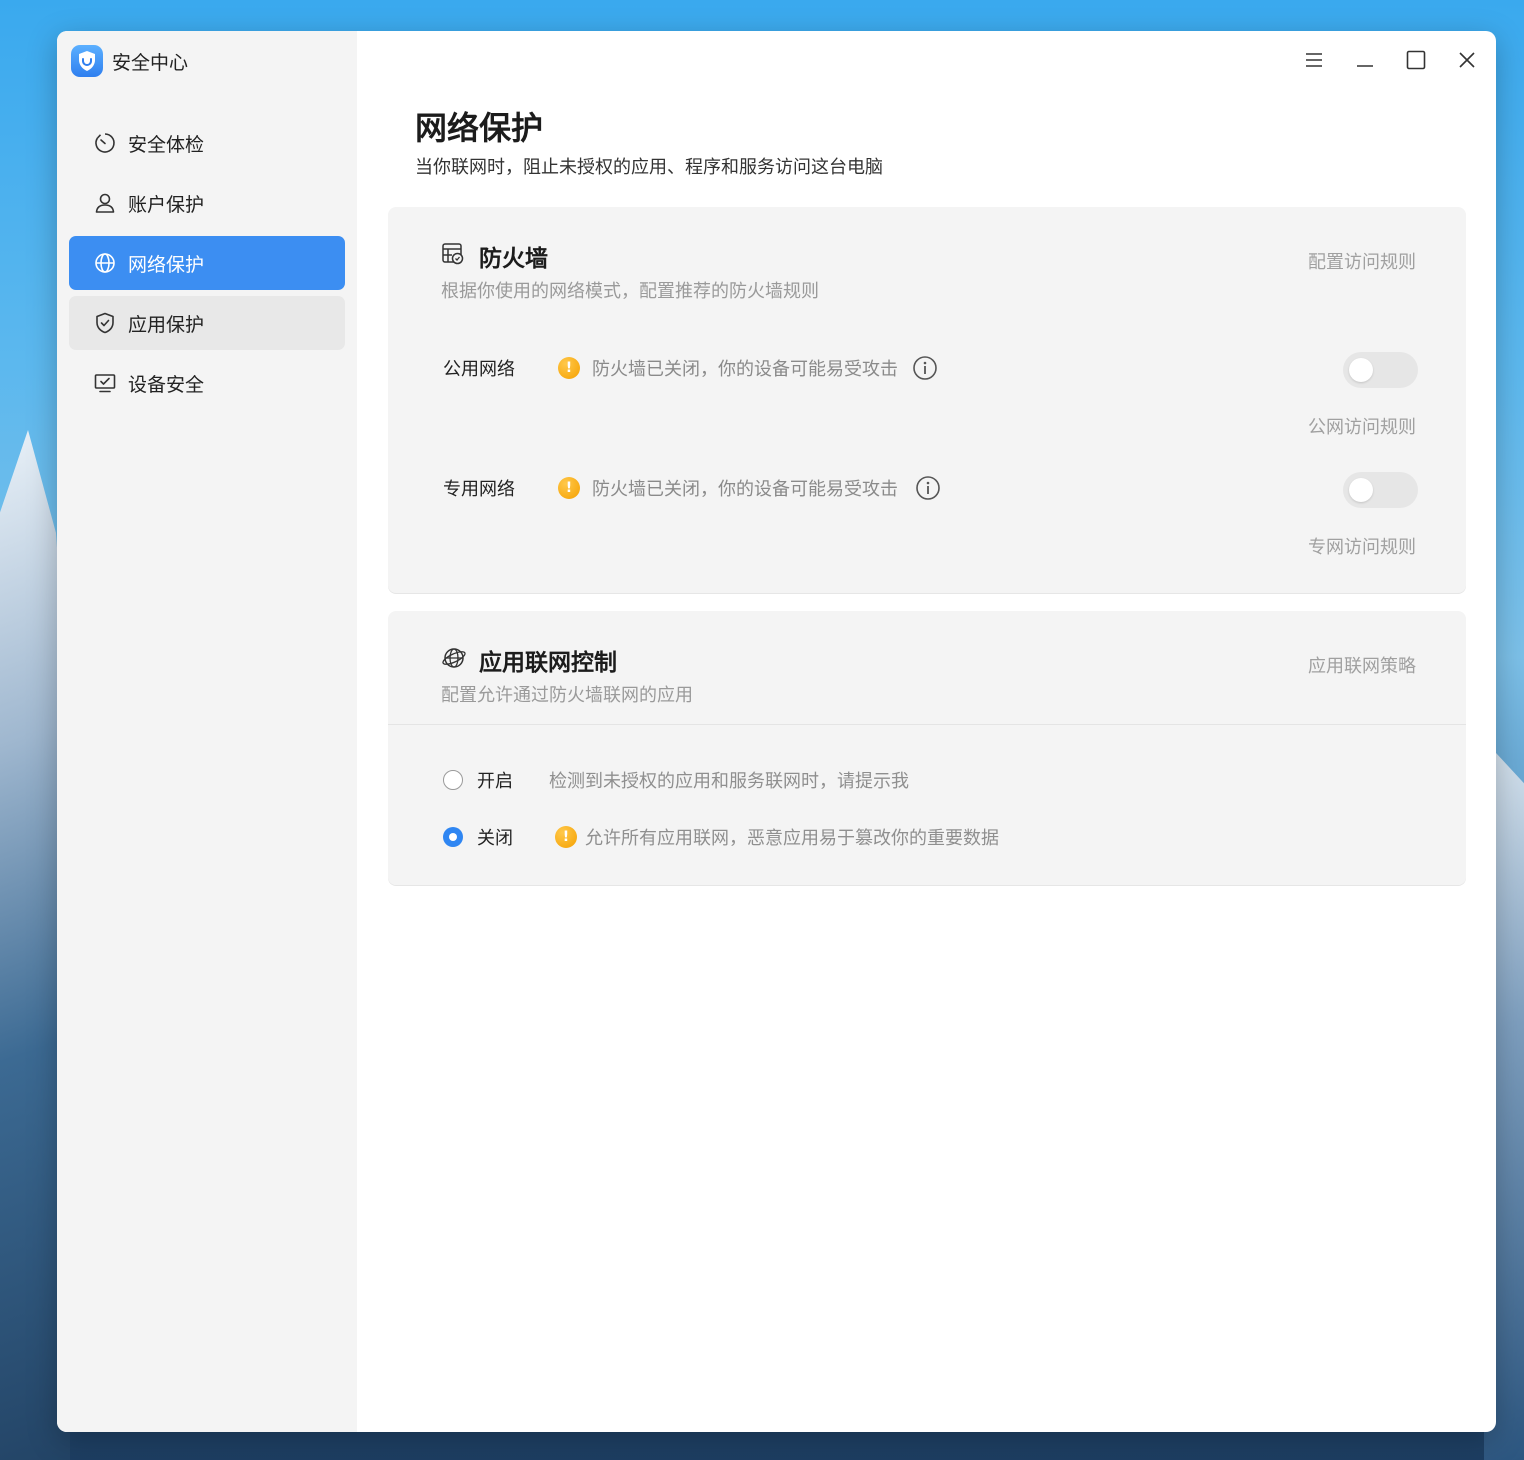 This screenshot has width=1524, height=1460. I want to click on sidebar-nav: 安全体检 账户保护 网络保护 应用保护 设备安全, so click(207, 266).